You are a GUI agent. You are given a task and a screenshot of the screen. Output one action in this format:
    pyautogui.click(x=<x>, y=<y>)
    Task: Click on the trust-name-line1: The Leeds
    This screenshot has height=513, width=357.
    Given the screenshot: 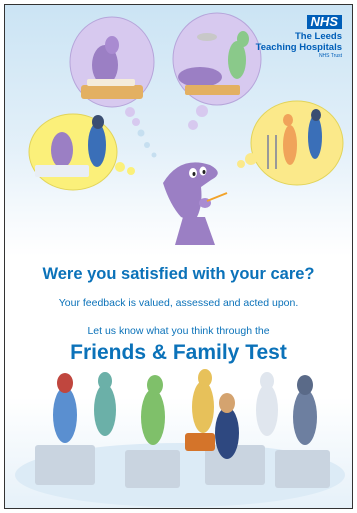 What is the action you would take?
    pyautogui.click(x=318, y=36)
    